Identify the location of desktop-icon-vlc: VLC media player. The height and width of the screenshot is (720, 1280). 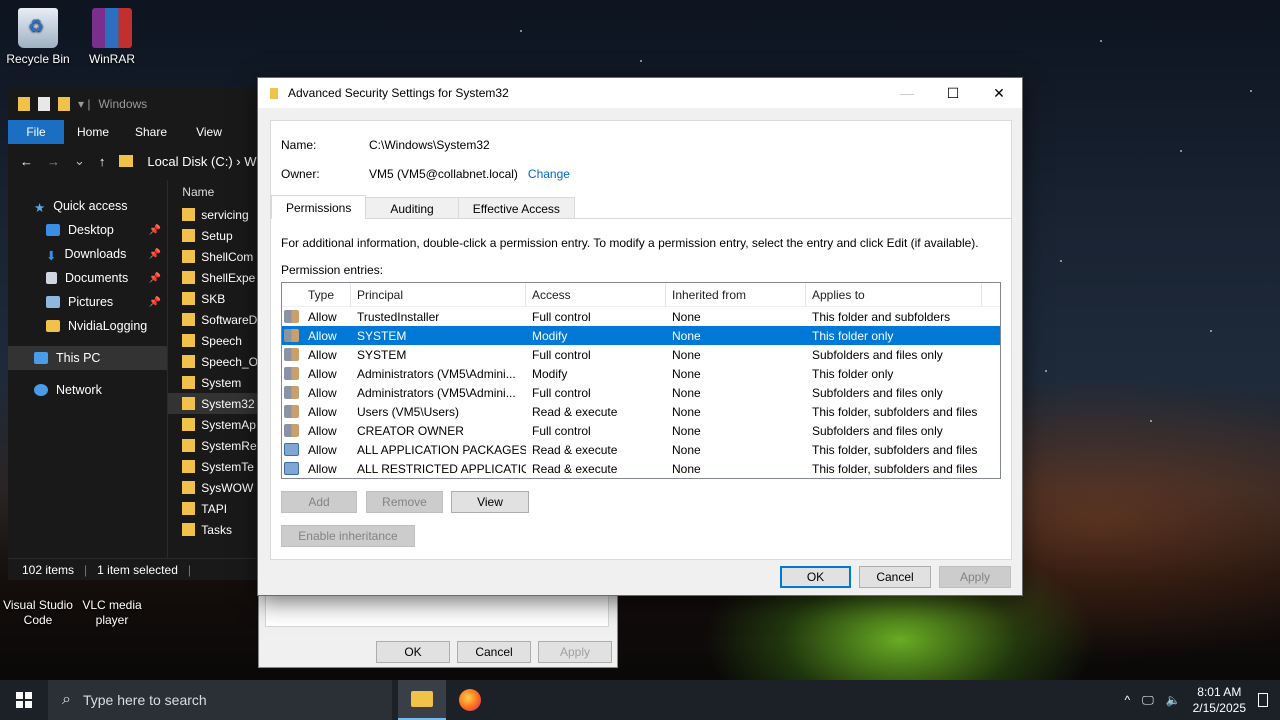
(112, 613).